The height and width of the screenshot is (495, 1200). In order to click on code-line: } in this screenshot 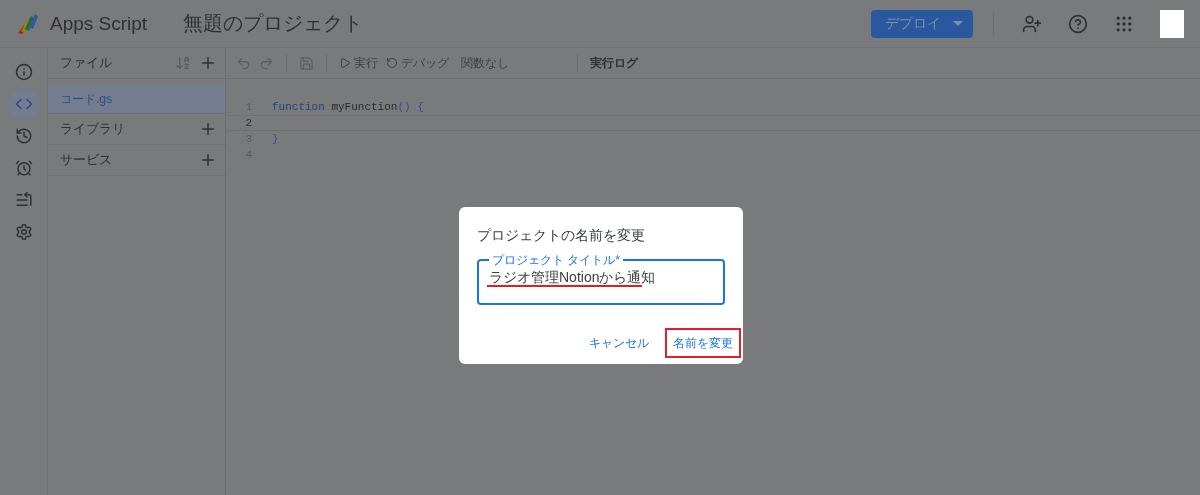, I will do `click(275, 139)`.